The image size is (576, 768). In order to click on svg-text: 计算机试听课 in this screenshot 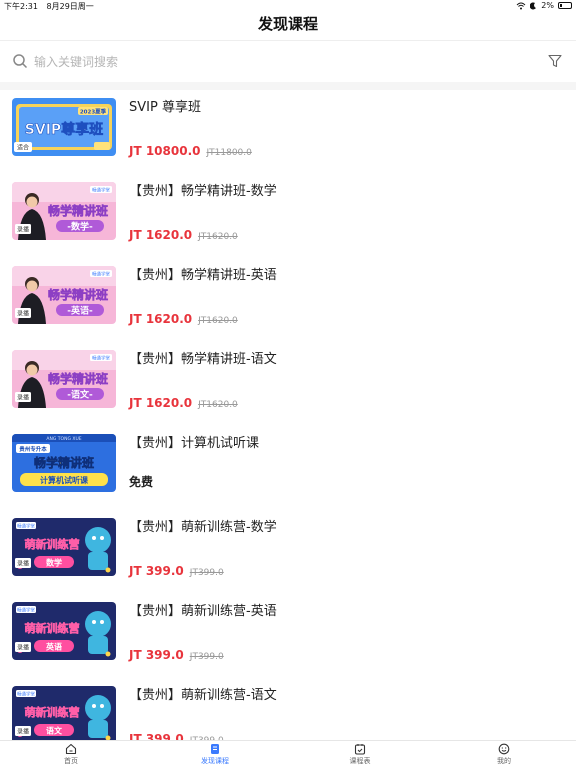, I will do `click(64, 480)`.